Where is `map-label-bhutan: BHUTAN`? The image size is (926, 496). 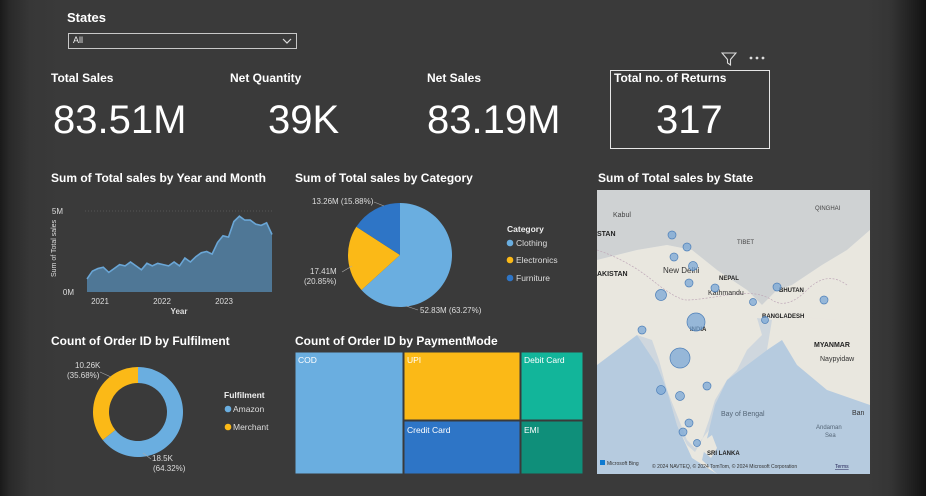
map-label-bhutan: BHUTAN is located at coordinates (791, 291).